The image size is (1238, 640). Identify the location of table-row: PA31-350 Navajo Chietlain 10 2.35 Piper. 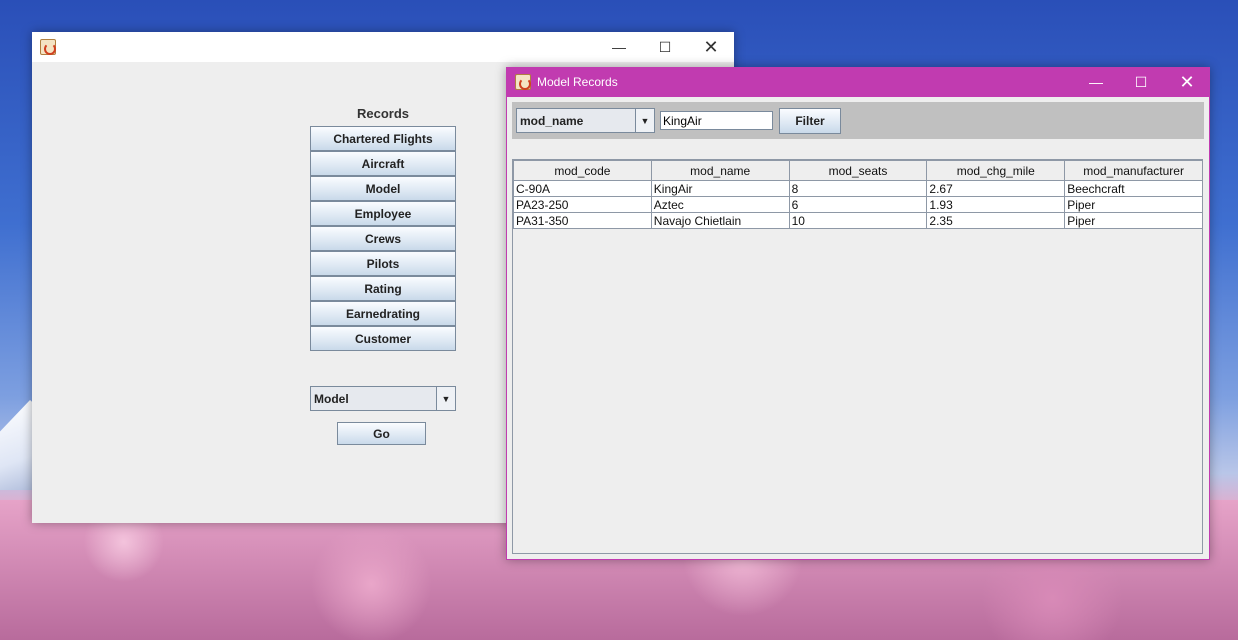
(858, 220).